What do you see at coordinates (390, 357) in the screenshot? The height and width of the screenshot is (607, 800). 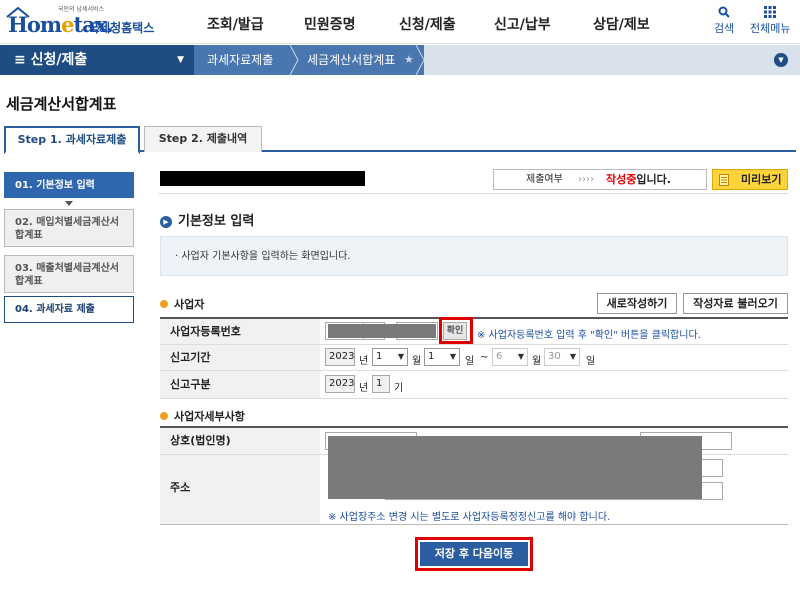 I see `from-month-select: 1 ▼` at bounding box center [390, 357].